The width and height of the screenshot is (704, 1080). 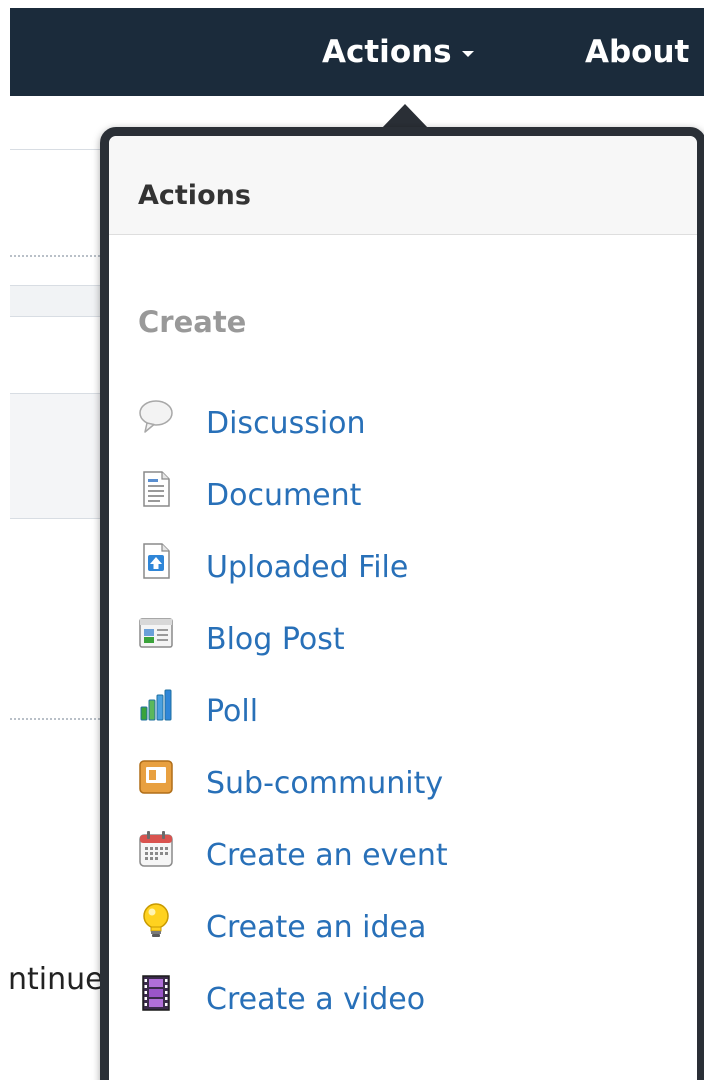 What do you see at coordinates (55, 979) in the screenshot?
I see `background-text-fragment: ntinue` at bounding box center [55, 979].